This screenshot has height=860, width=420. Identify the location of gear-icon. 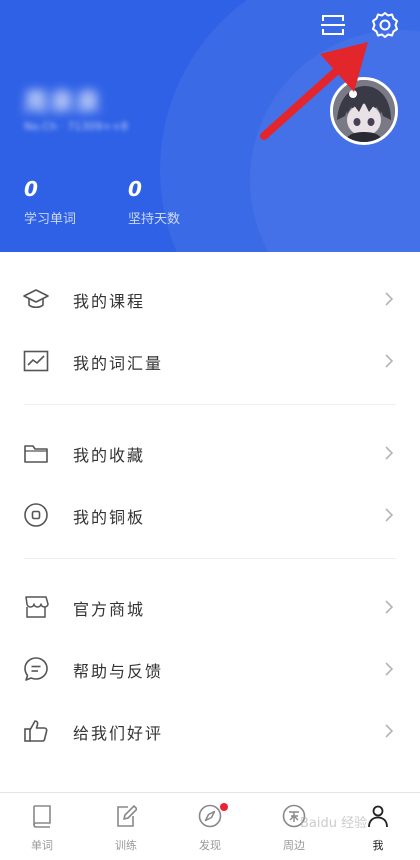
(385, 25).